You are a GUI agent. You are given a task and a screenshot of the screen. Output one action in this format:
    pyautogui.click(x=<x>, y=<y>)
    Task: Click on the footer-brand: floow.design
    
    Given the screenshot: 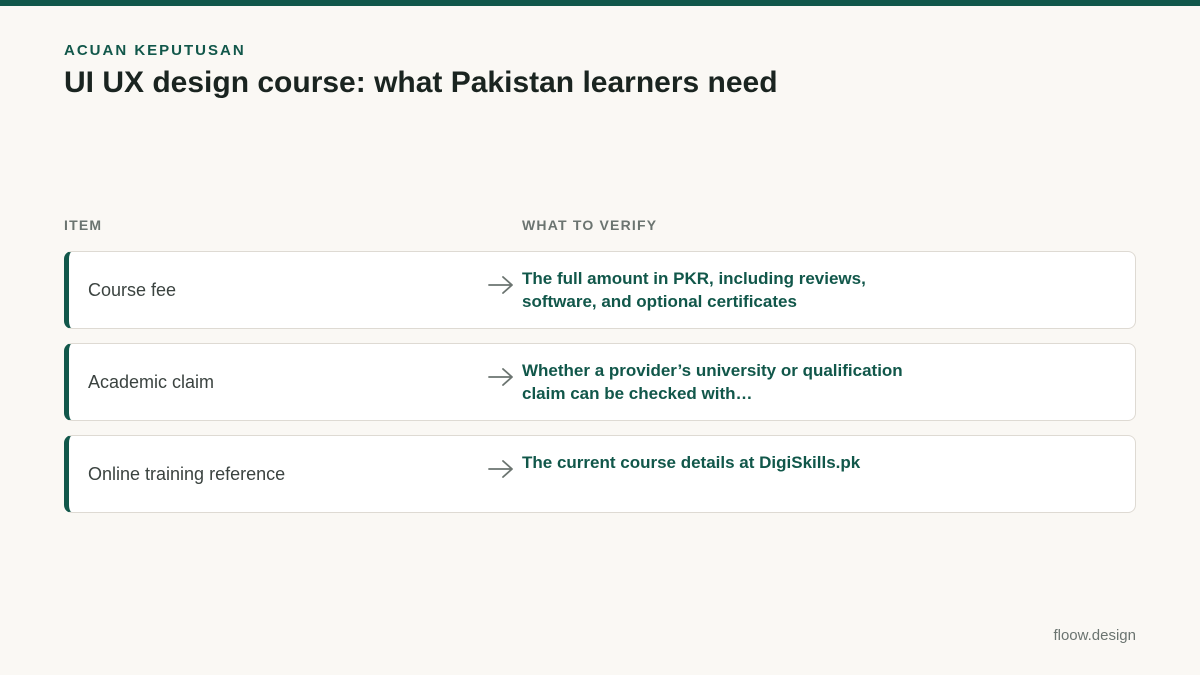 What is the action you would take?
    pyautogui.click(x=1094, y=635)
    